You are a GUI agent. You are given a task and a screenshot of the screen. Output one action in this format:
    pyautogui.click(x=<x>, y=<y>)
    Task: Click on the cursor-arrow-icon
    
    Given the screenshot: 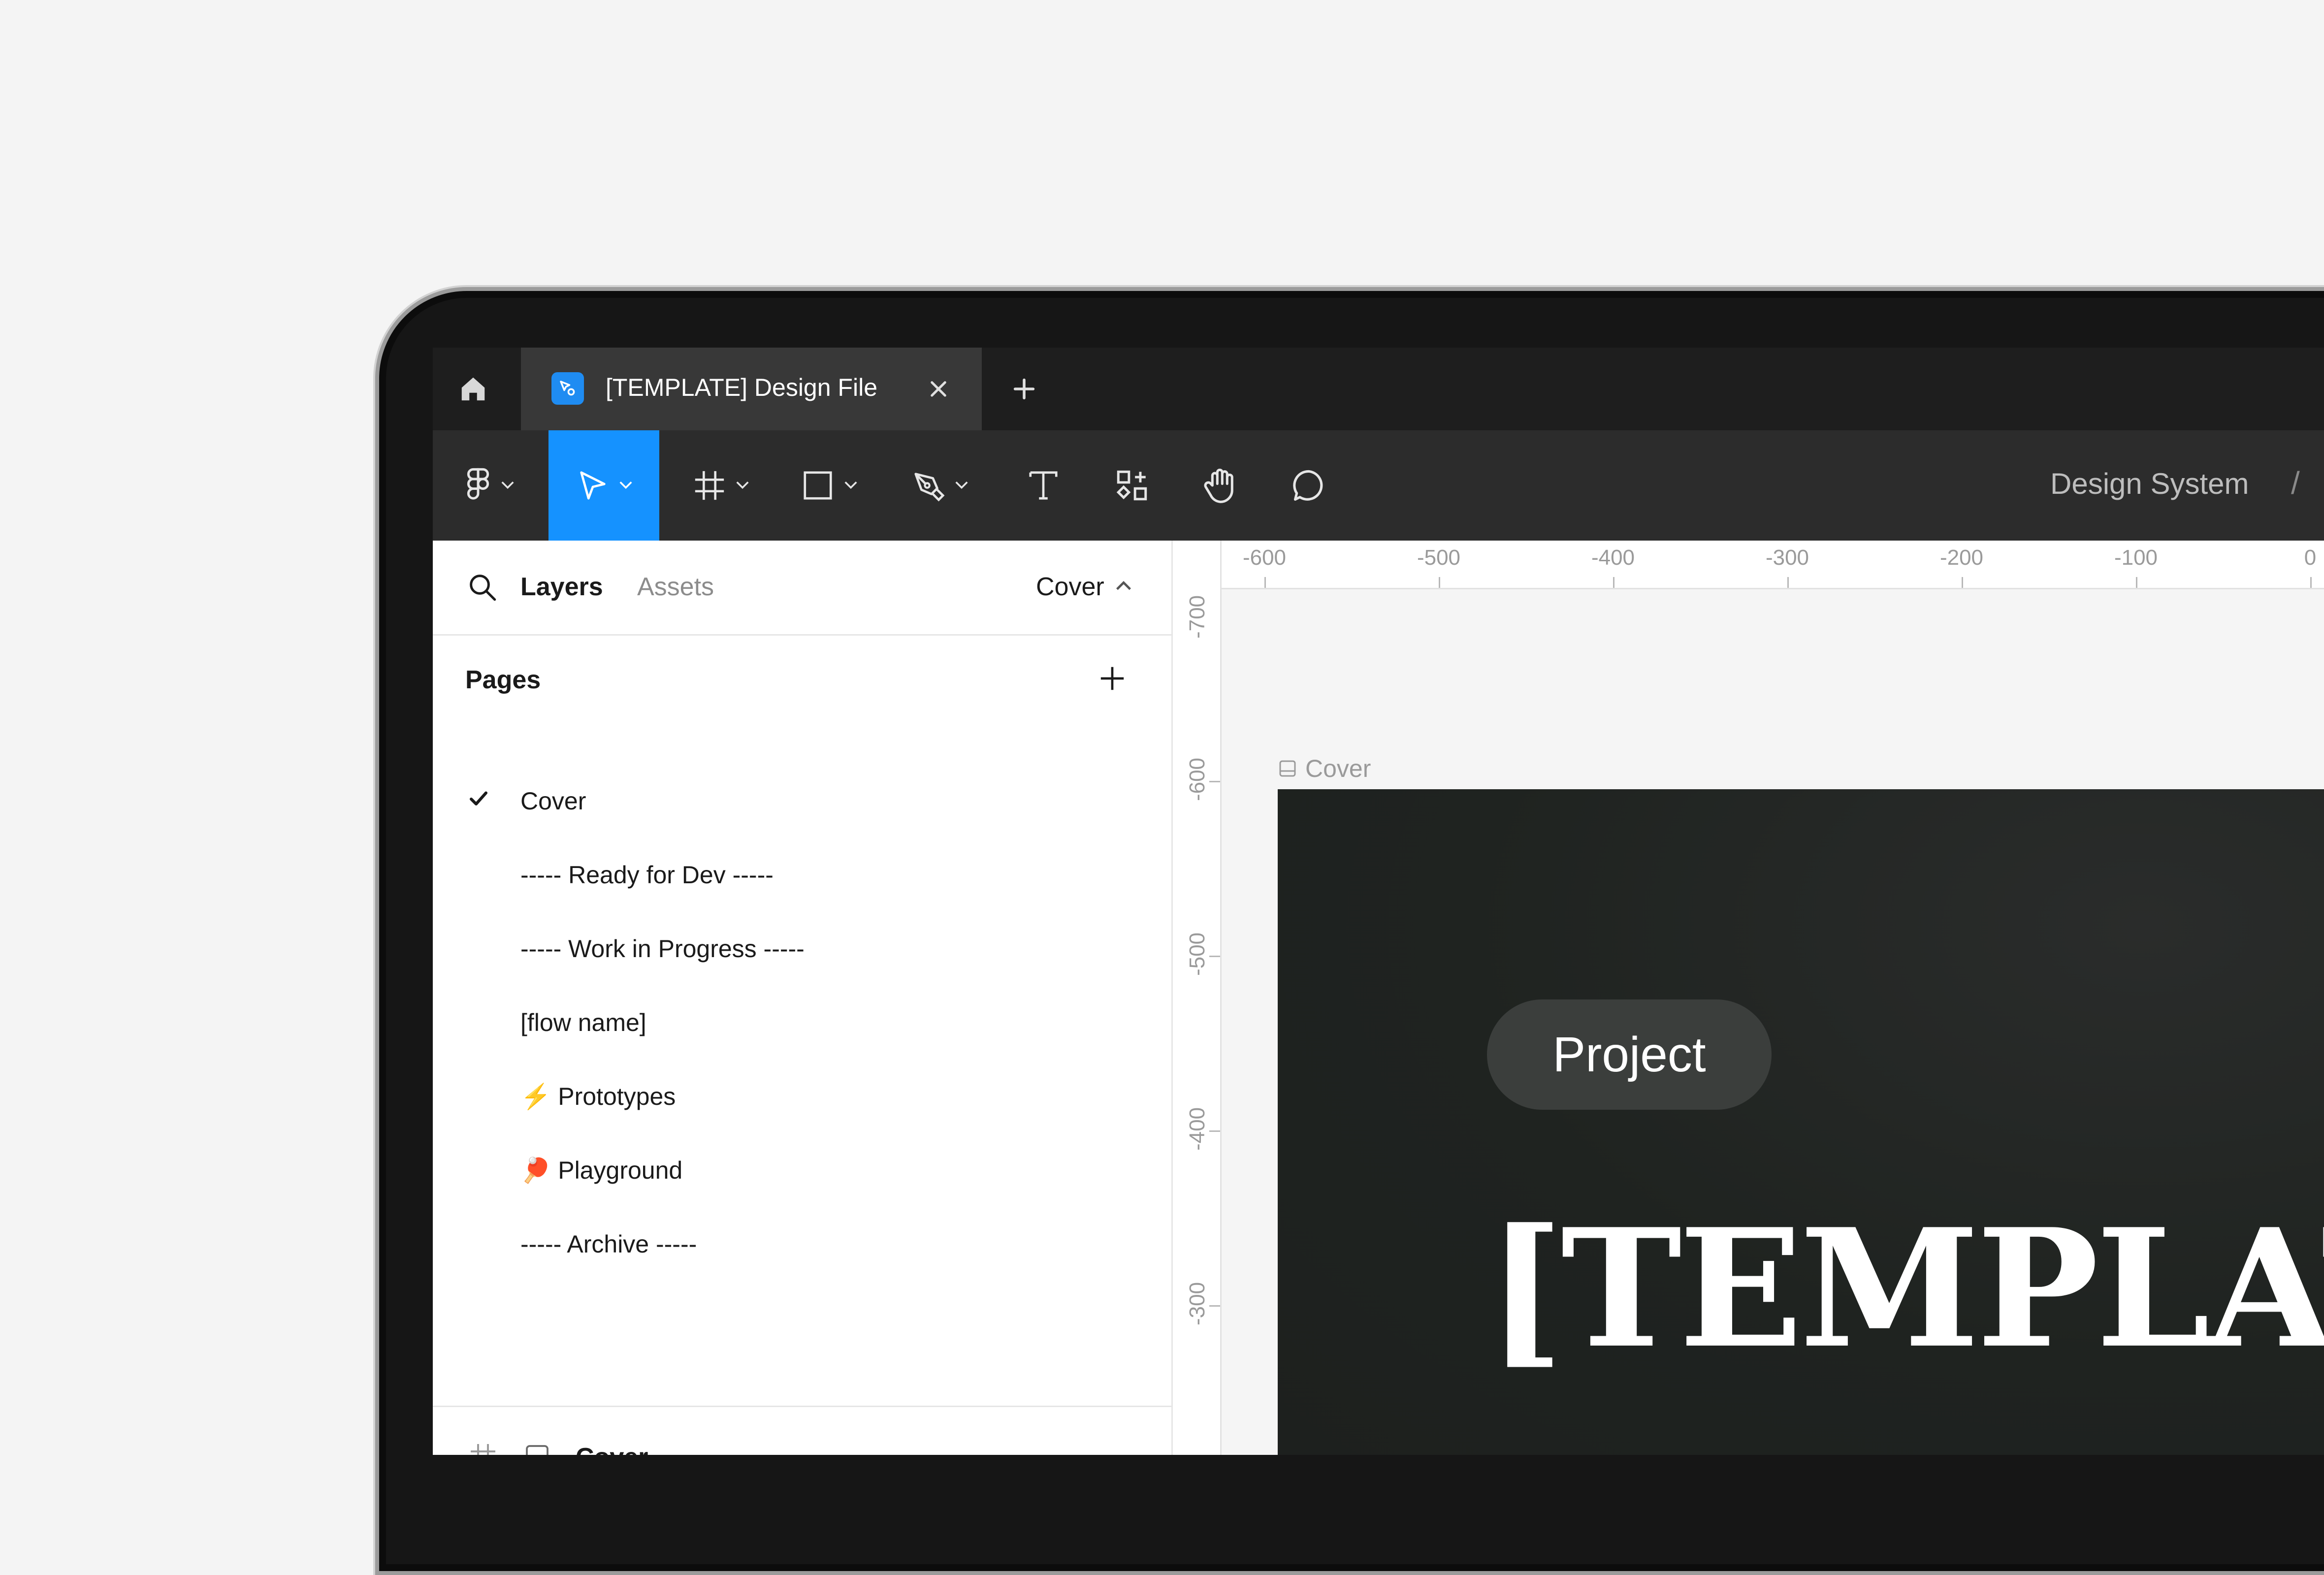 What is the action you would take?
    pyautogui.click(x=593, y=485)
    